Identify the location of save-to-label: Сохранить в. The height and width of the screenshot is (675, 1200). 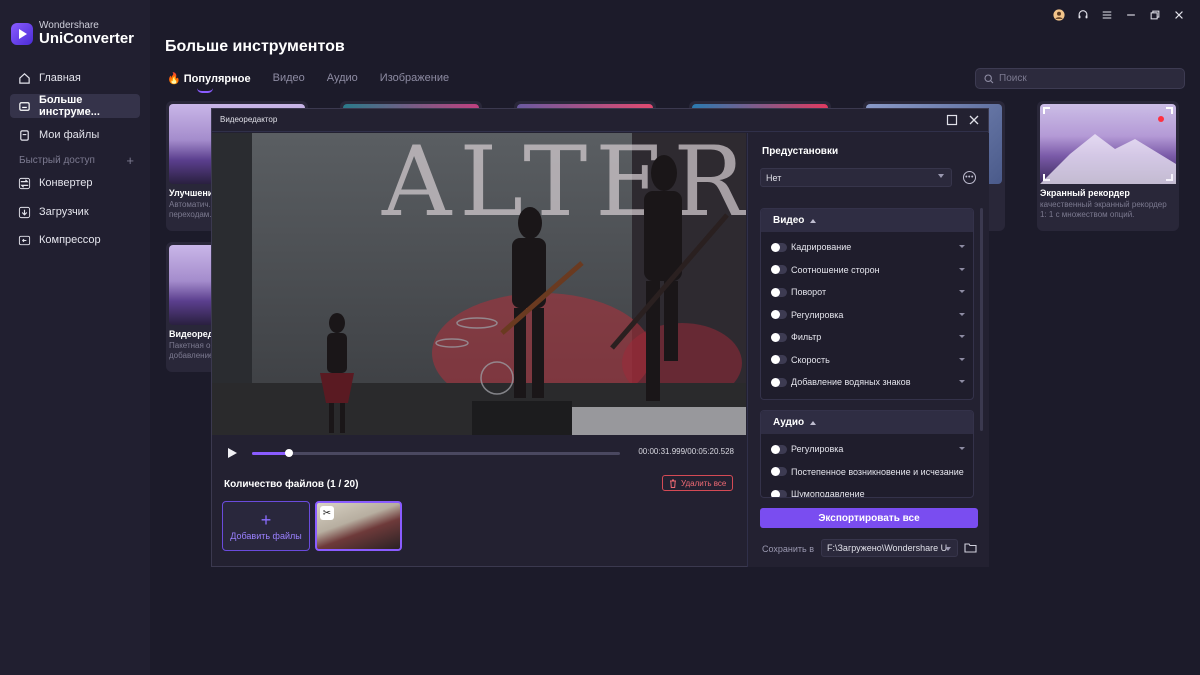
(788, 549).